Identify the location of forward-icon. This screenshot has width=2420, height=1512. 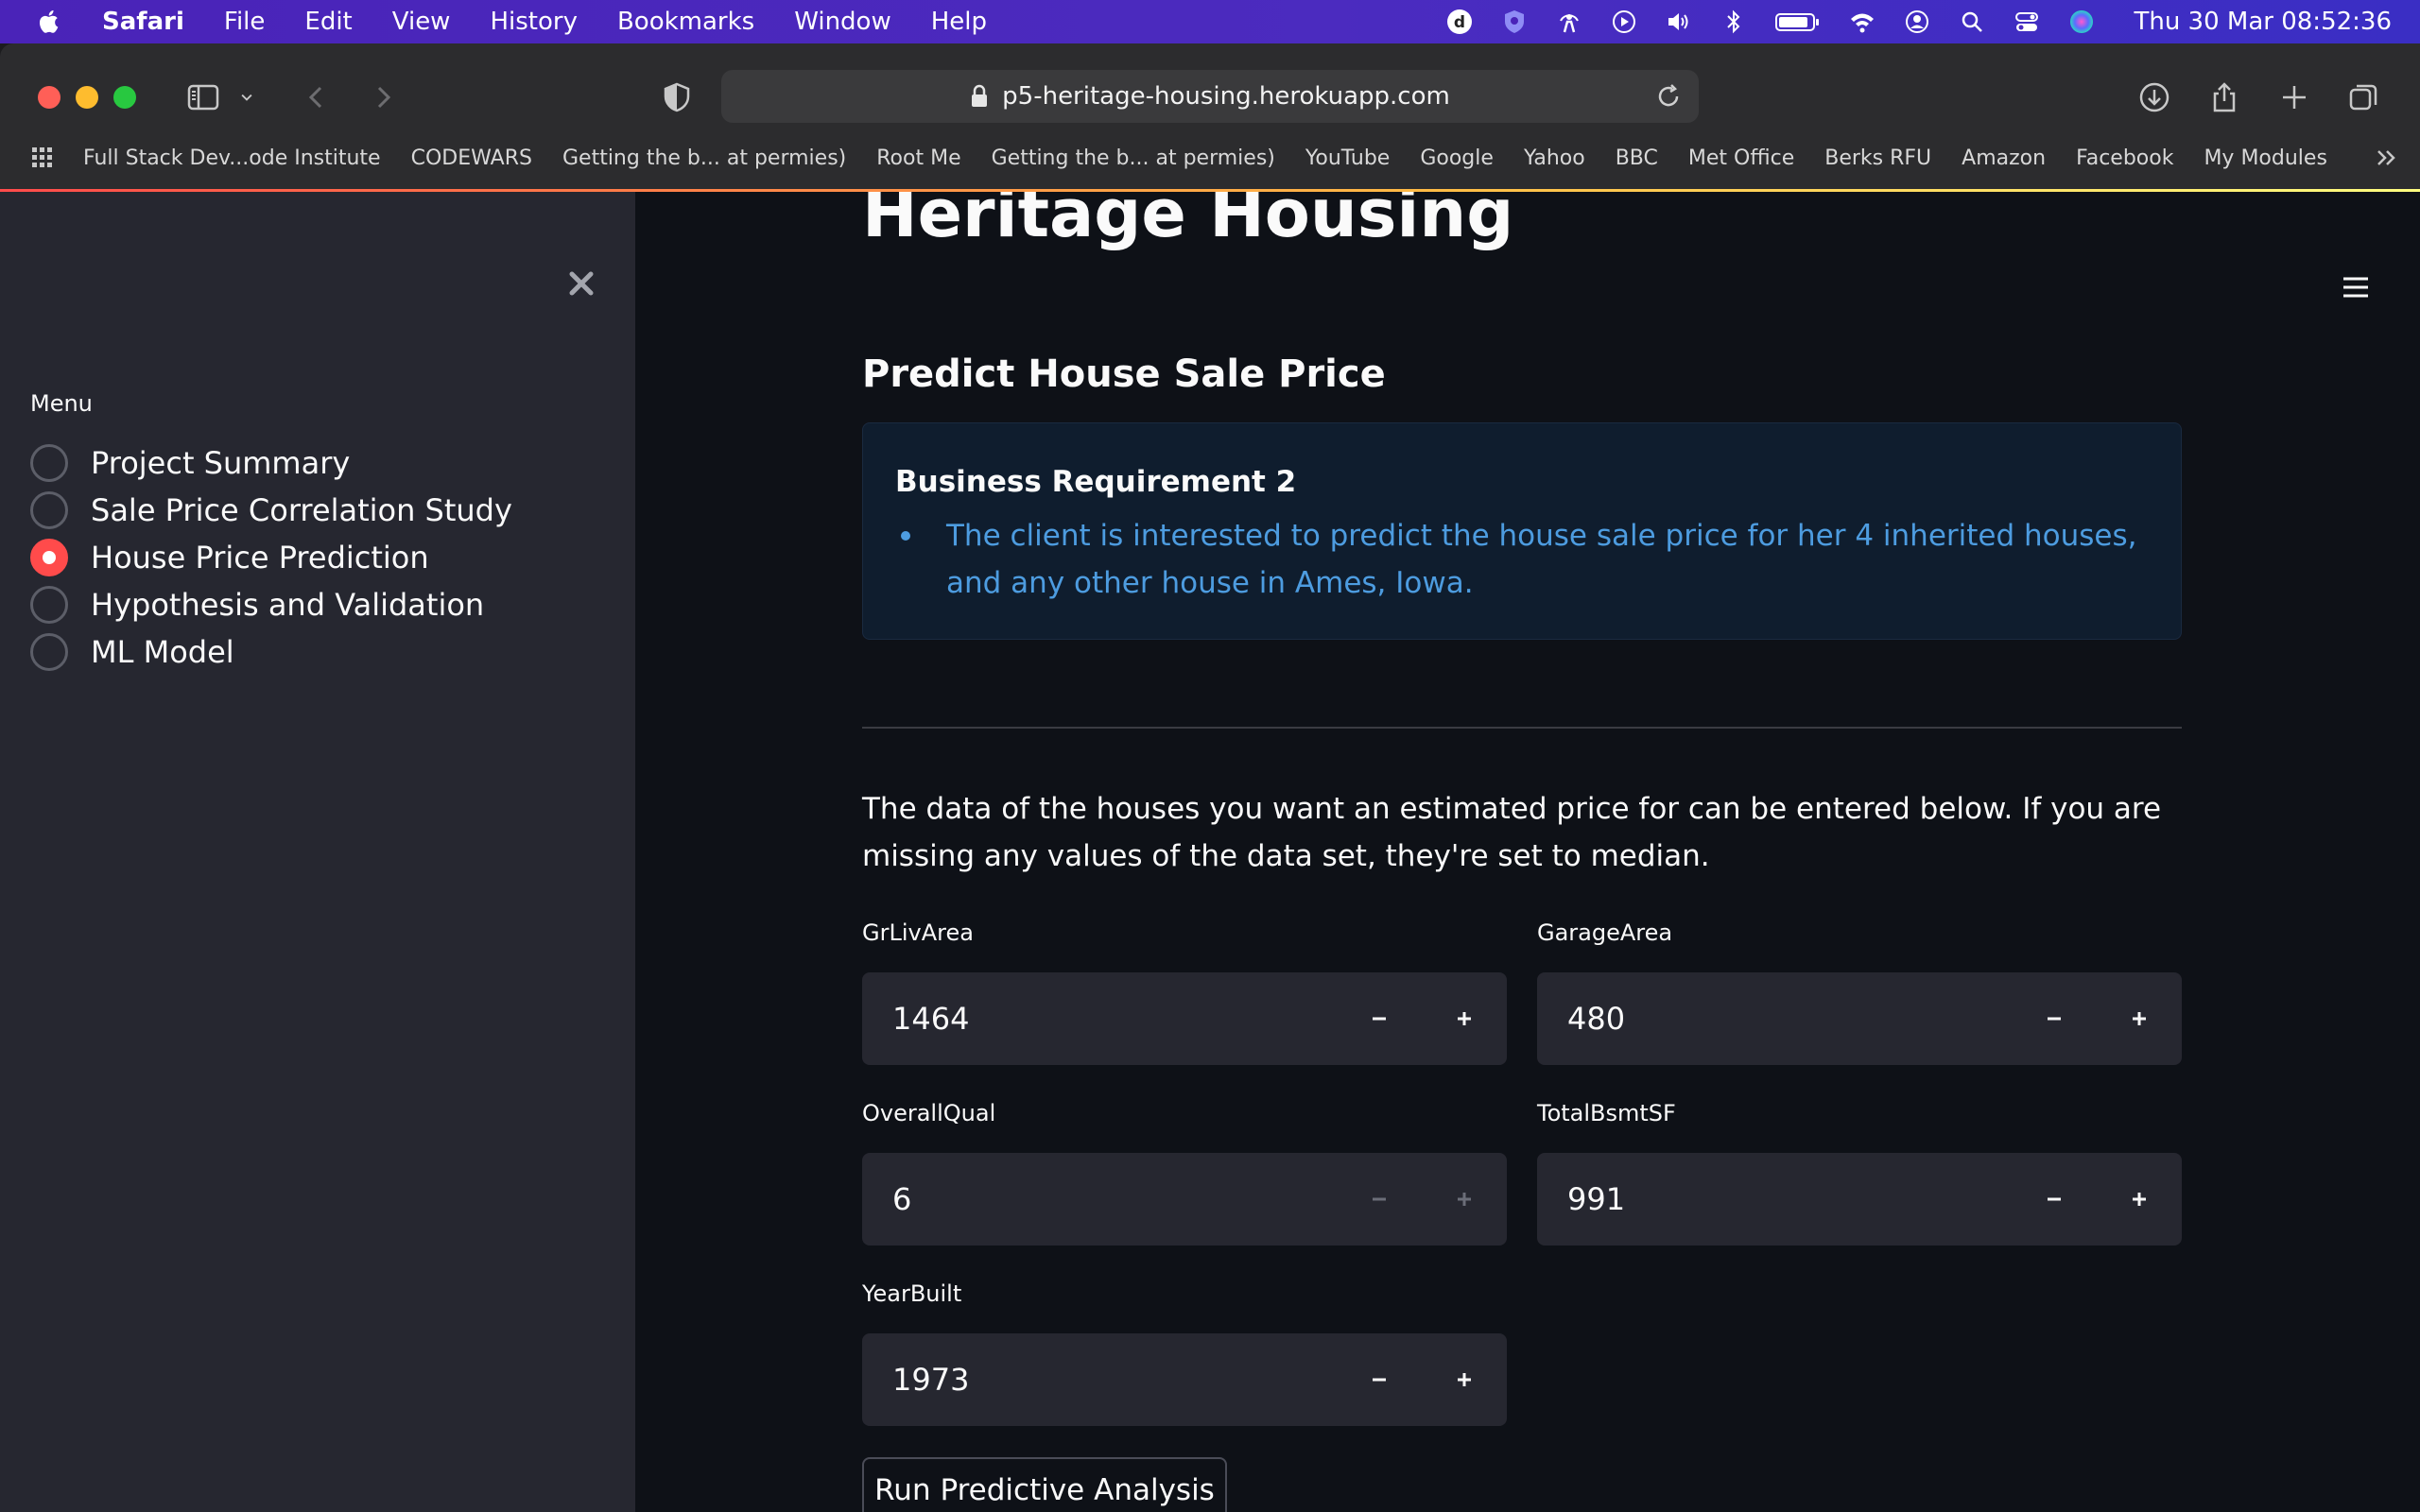
(383, 97).